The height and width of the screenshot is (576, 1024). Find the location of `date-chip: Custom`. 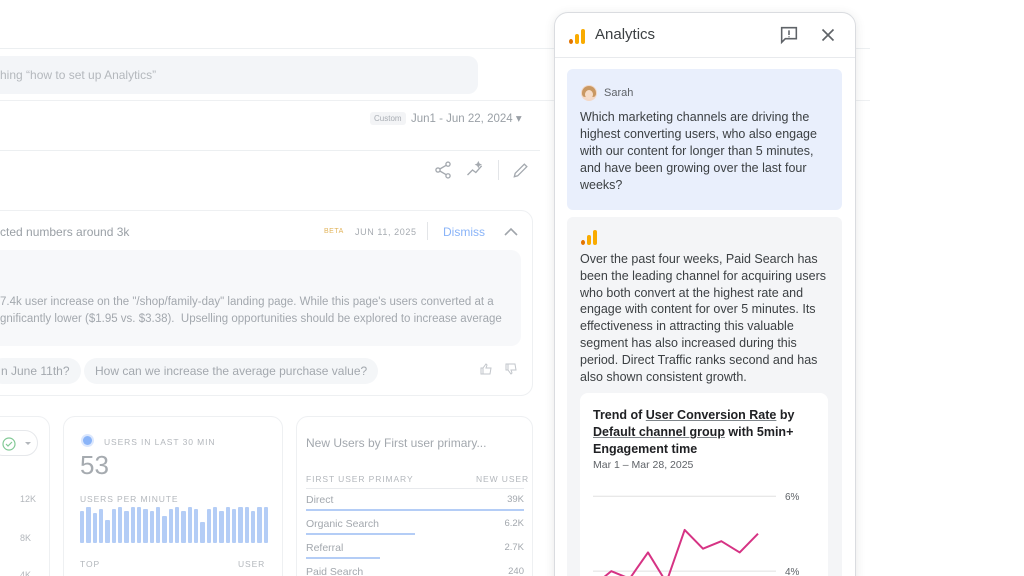

date-chip: Custom is located at coordinates (388, 118).